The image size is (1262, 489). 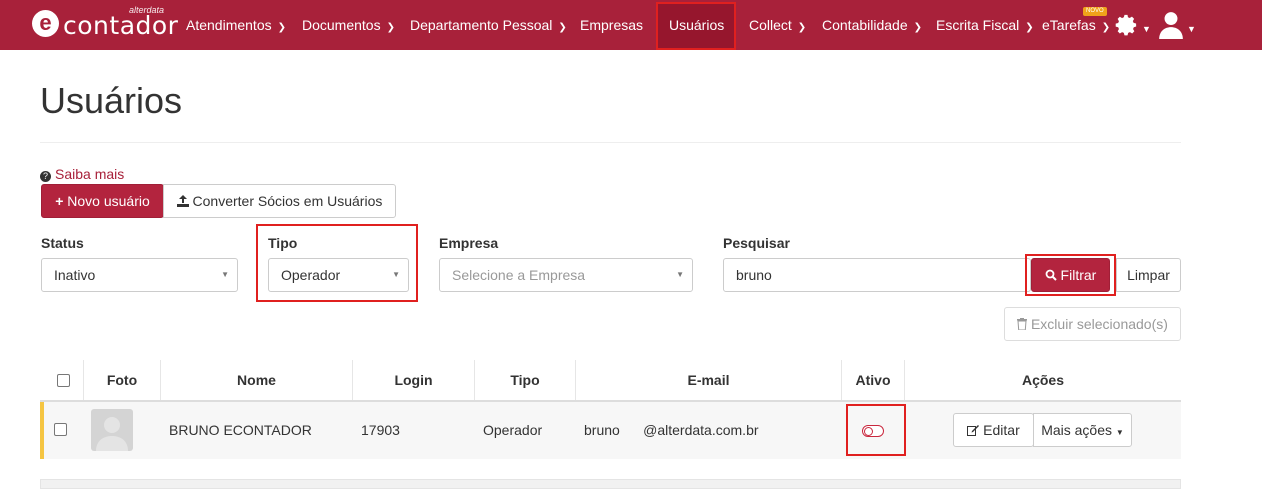 What do you see at coordinates (1119, 432) in the screenshot?
I see `caret-down-icon: ▼` at bounding box center [1119, 432].